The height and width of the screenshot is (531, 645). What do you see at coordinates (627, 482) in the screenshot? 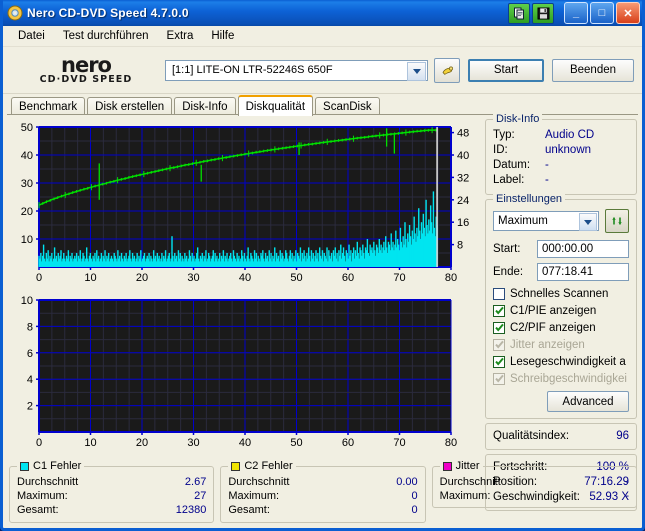
I see `legend-value: -` at bounding box center [627, 482].